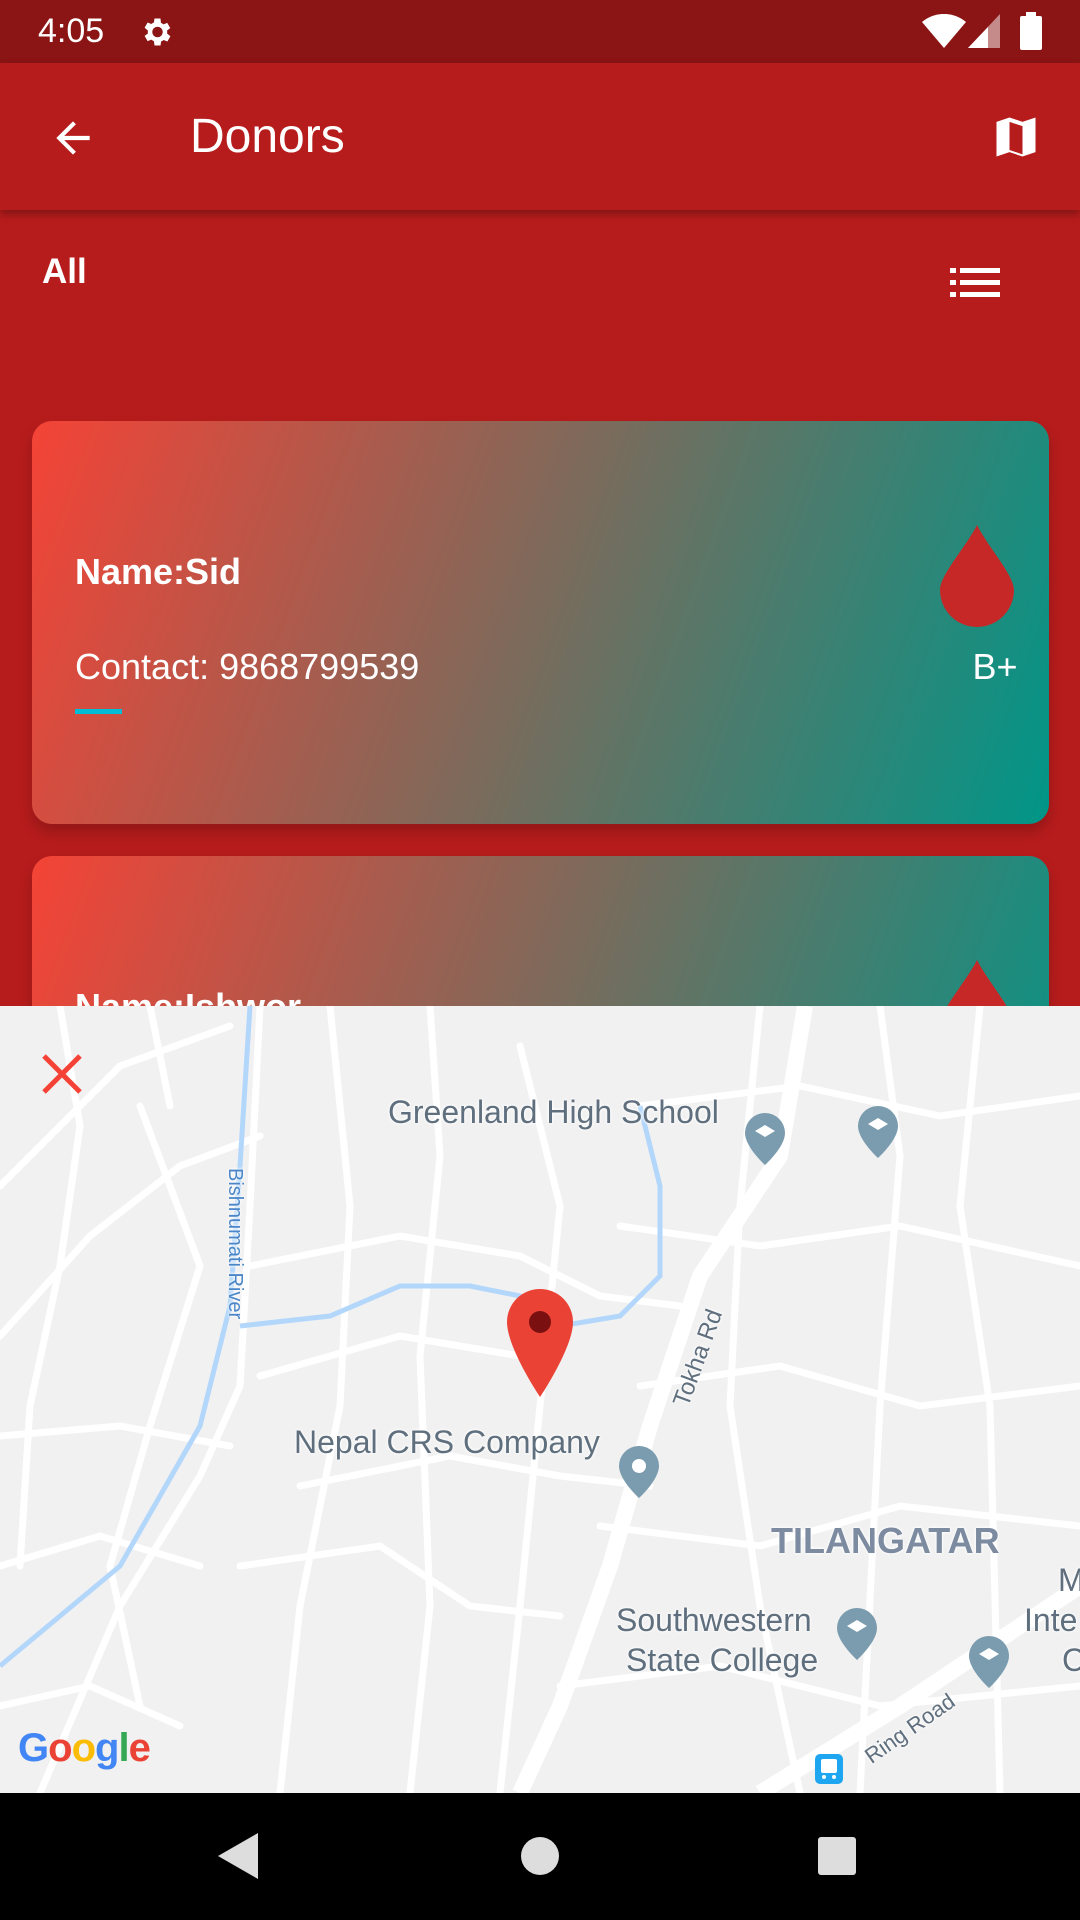 The image size is (1080, 1920). Describe the element at coordinates (540, 136) in the screenshot. I see `app-bar: Donors` at that location.